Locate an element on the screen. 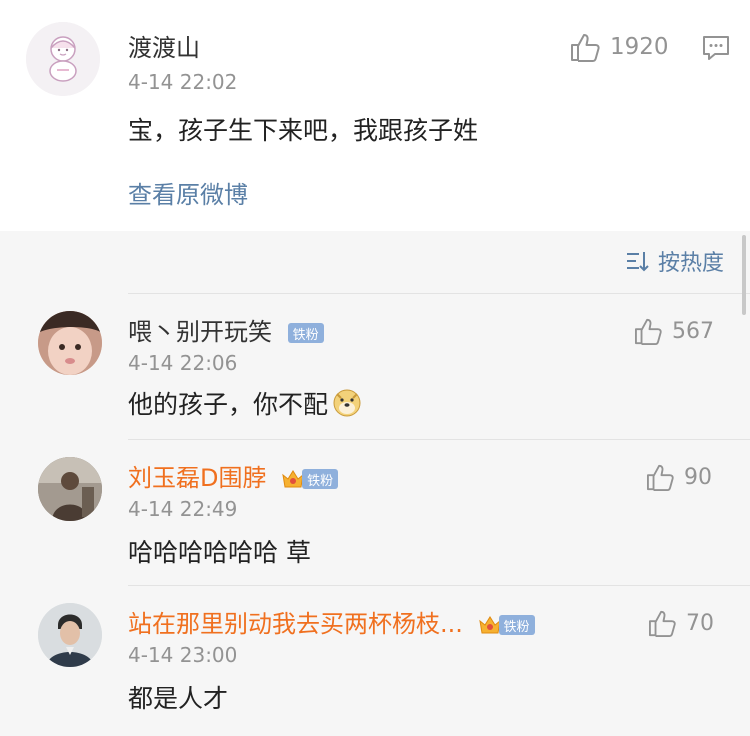  scrollbar is located at coordinates (744, 275).